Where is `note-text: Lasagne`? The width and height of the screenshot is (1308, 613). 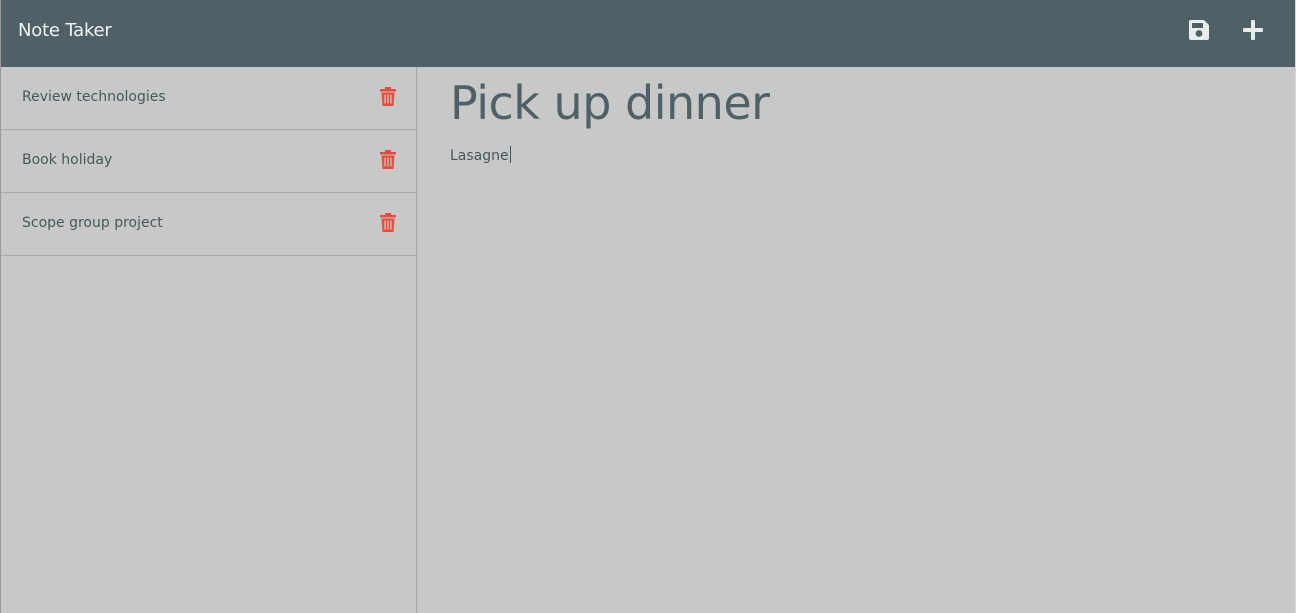 note-text: Lasagne is located at coordinates (479, 156).